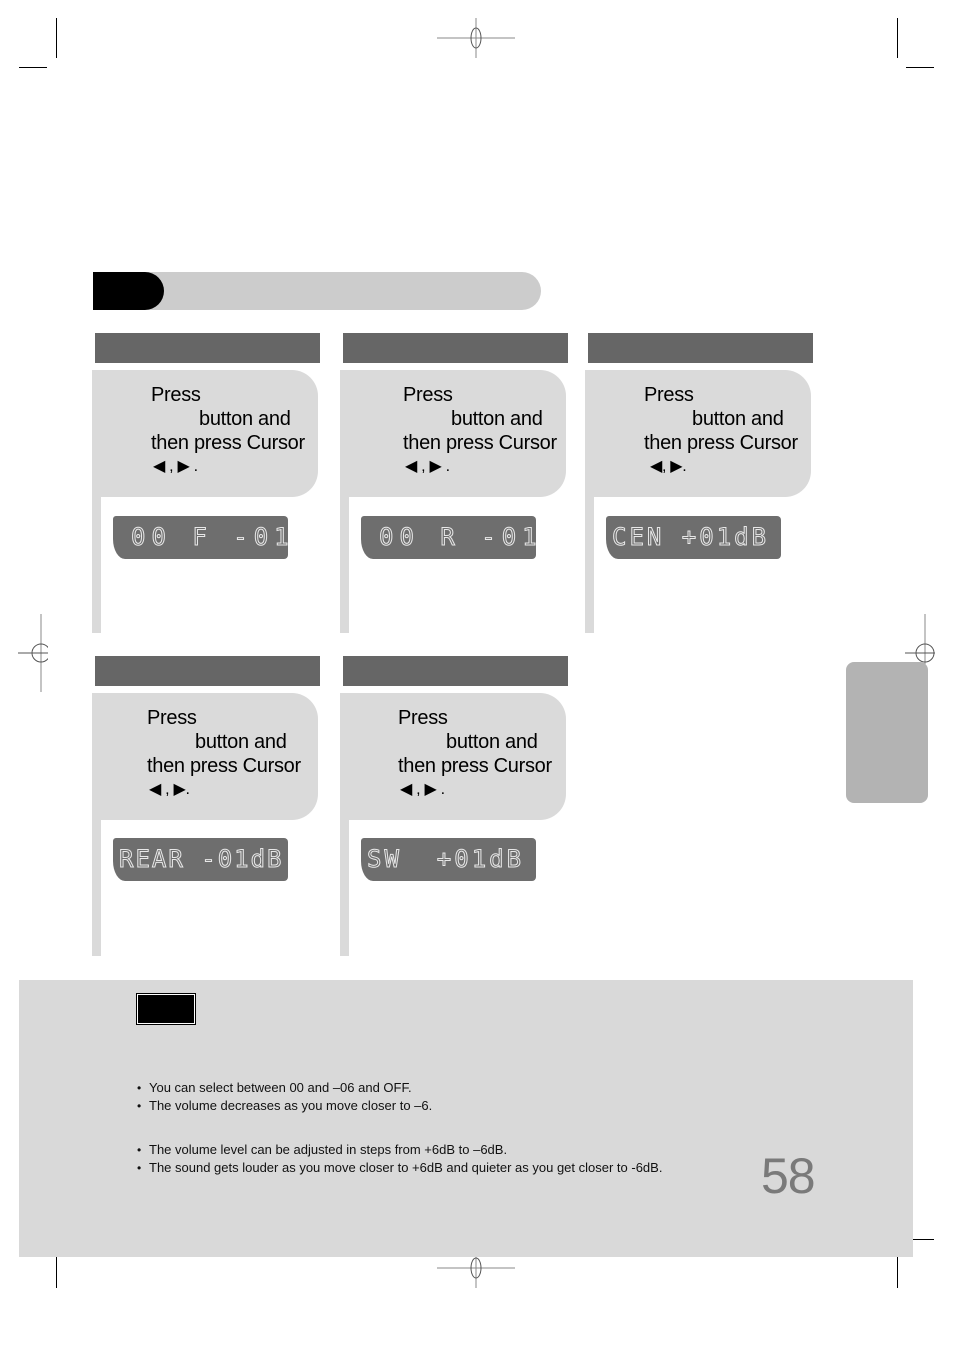 The height and width of the screenshot is (1351, 954). What do you see at coordinates (691, 537) in the screenshot?
I see `lcd-readout: CEN +01dB` at bounding box center [691, 537].